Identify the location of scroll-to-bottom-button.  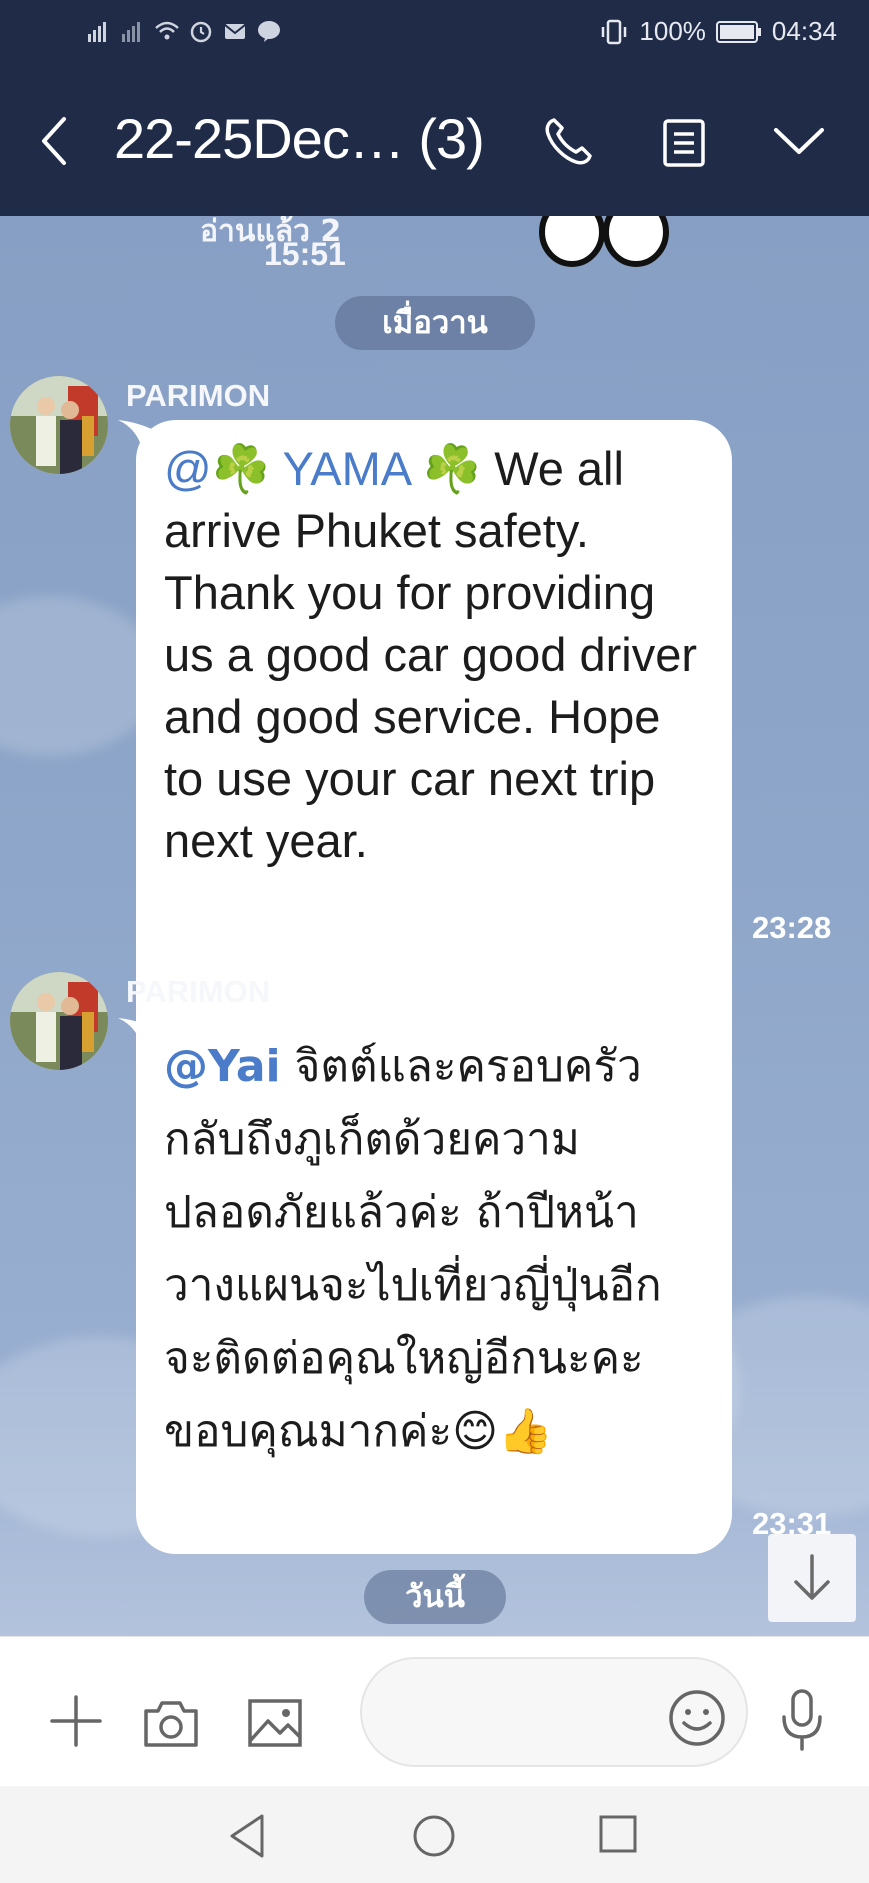
(812, 1578).